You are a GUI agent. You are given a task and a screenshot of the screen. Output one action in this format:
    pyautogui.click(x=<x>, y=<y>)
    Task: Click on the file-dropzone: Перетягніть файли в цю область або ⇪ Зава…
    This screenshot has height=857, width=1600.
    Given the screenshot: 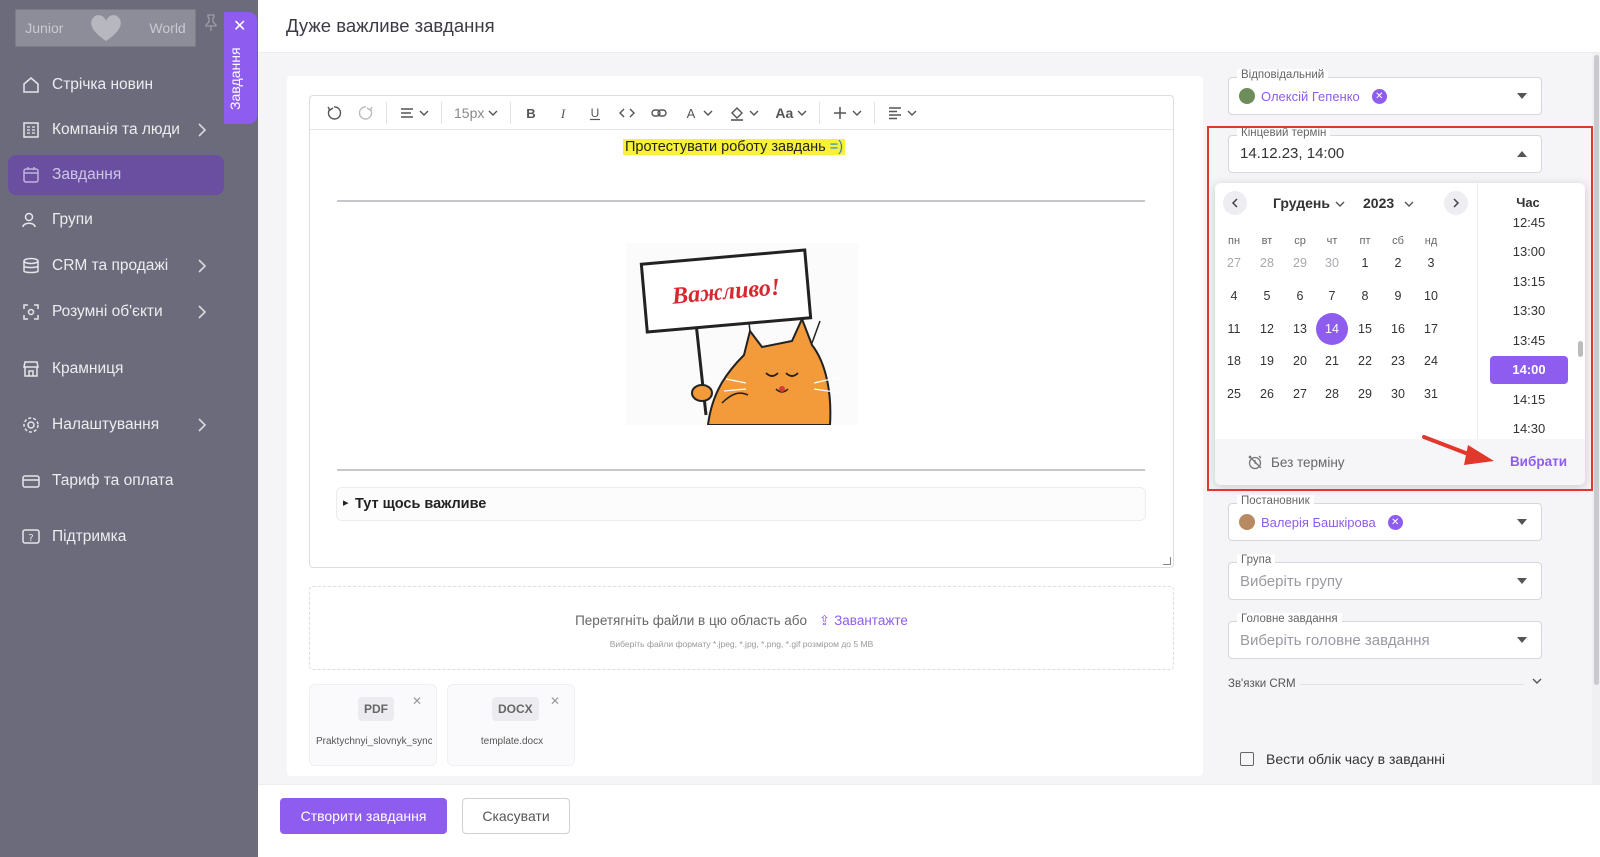 What is the action you would take?
    pyautogui.click(x=741, y=628)
    